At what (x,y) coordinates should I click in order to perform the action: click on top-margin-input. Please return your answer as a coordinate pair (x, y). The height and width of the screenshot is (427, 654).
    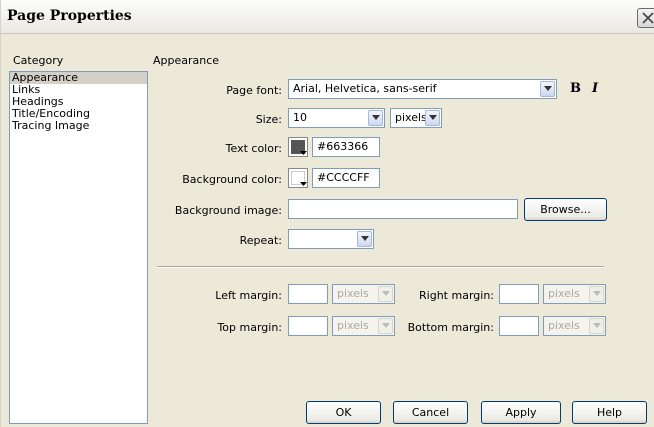
    Looking at the image, I should click on (308, 326).